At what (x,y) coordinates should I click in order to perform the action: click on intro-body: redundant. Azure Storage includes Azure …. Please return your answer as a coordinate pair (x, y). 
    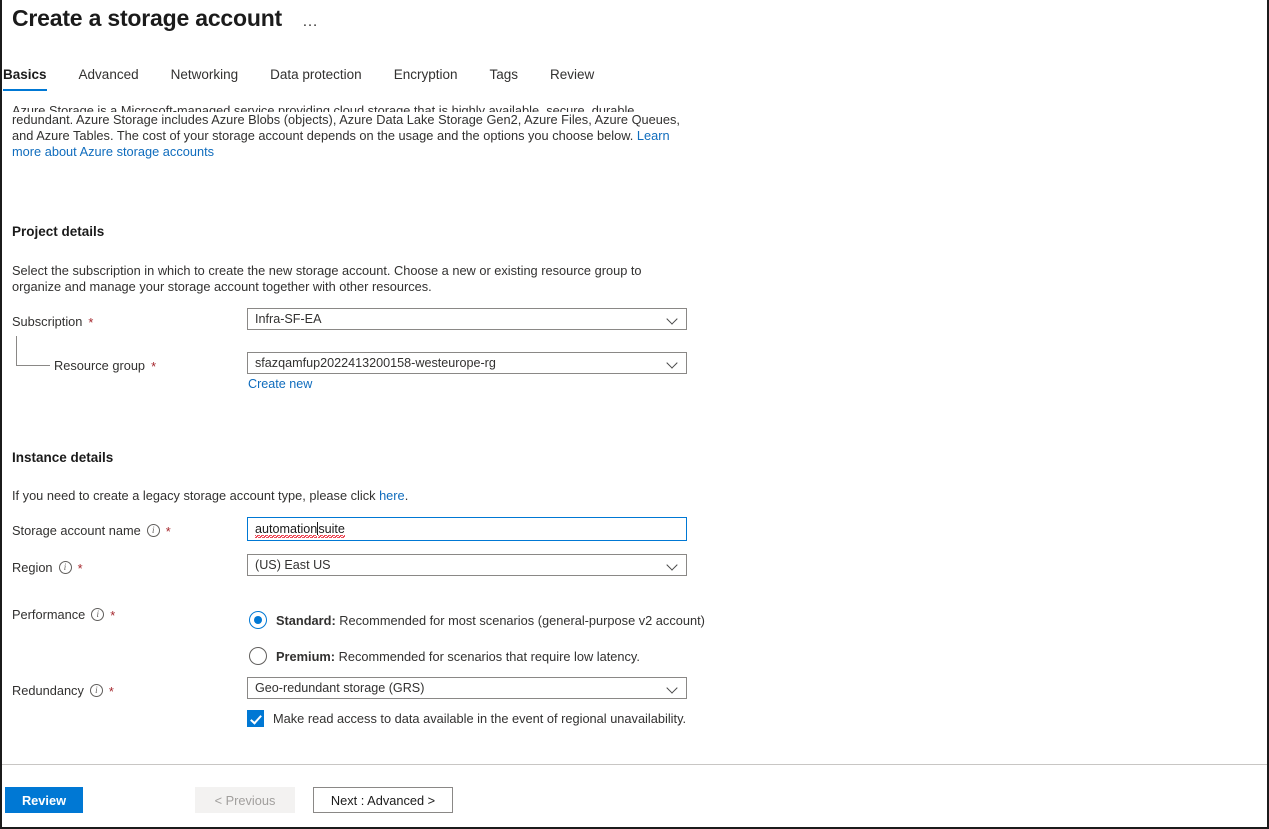
    Looking at the image, I should click on (346, 127).